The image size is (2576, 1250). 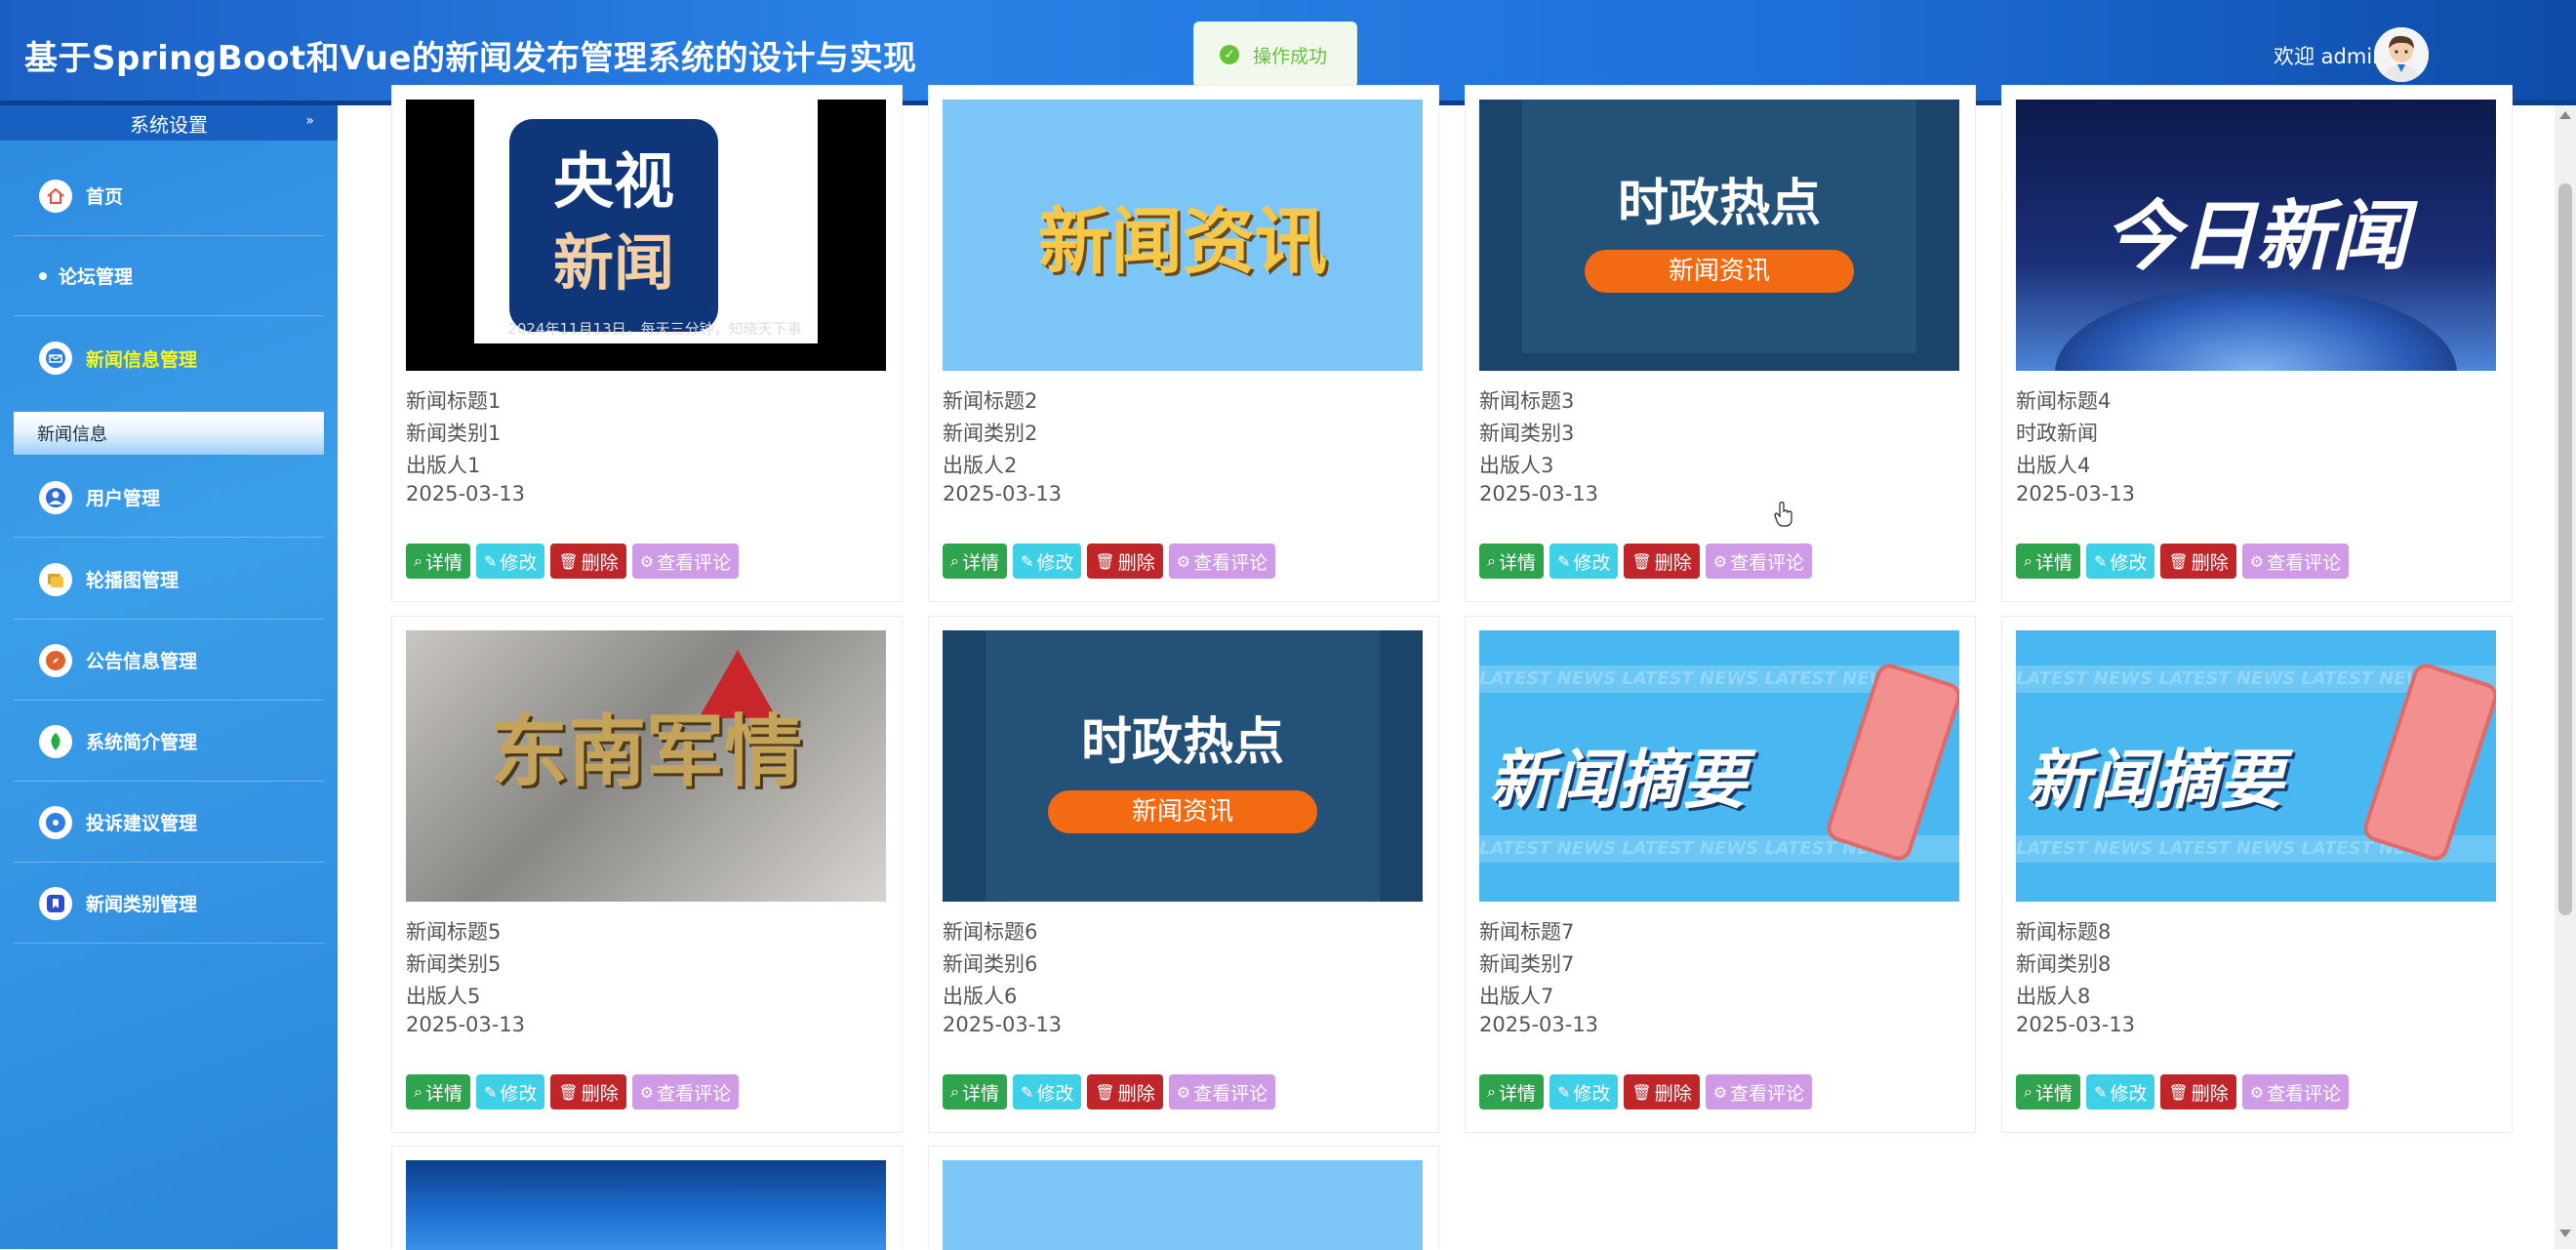 I want to click on news-card, so click(x=1183, y=1198).